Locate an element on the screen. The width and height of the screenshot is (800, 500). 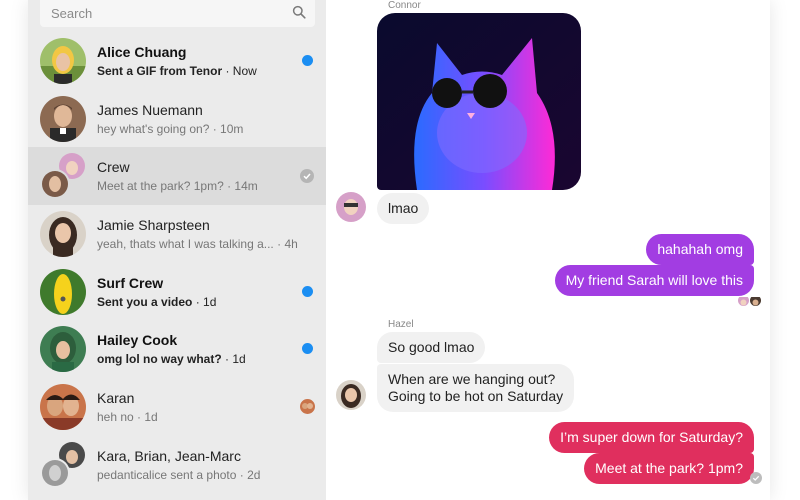
chat-item-karan: Karan heh no · 1d is located at coordinates (177, 407).